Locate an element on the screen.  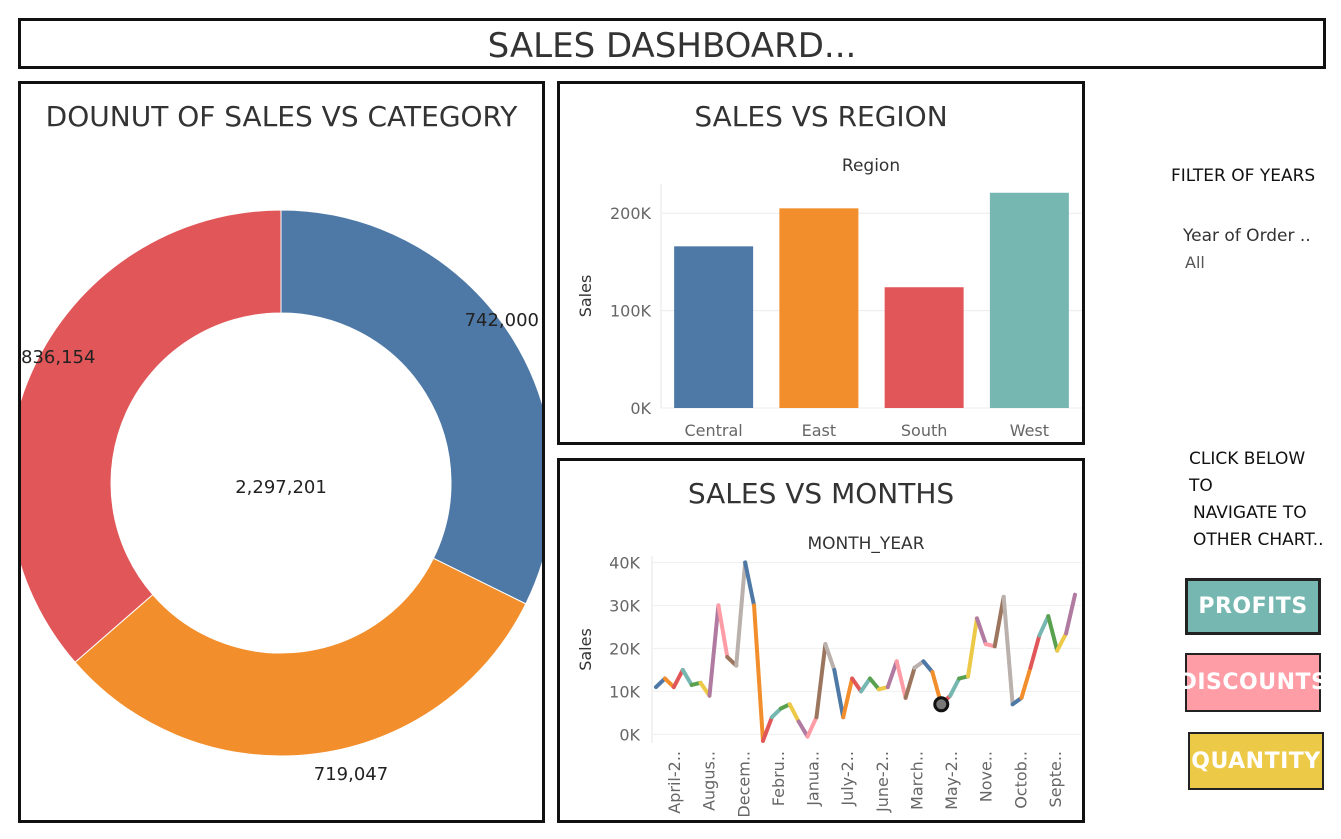
months-x-tick-label: May-2.. is located at coordinates (951, 780).